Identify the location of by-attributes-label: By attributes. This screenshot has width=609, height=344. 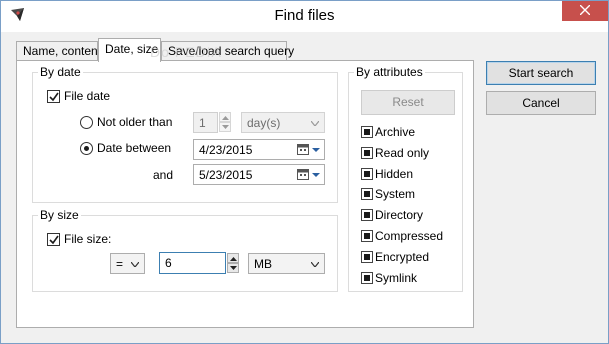
(389, 72).